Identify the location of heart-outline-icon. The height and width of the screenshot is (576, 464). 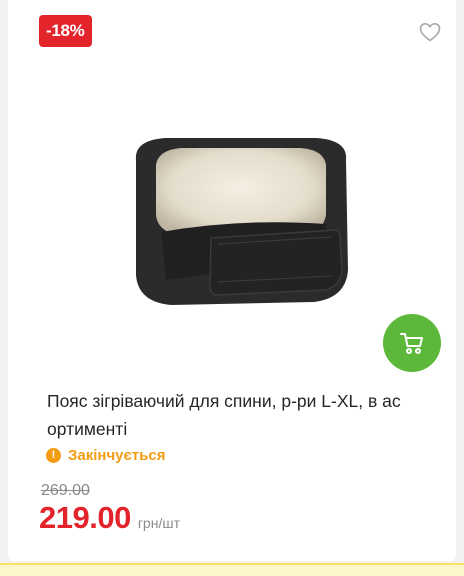
(430, 32).